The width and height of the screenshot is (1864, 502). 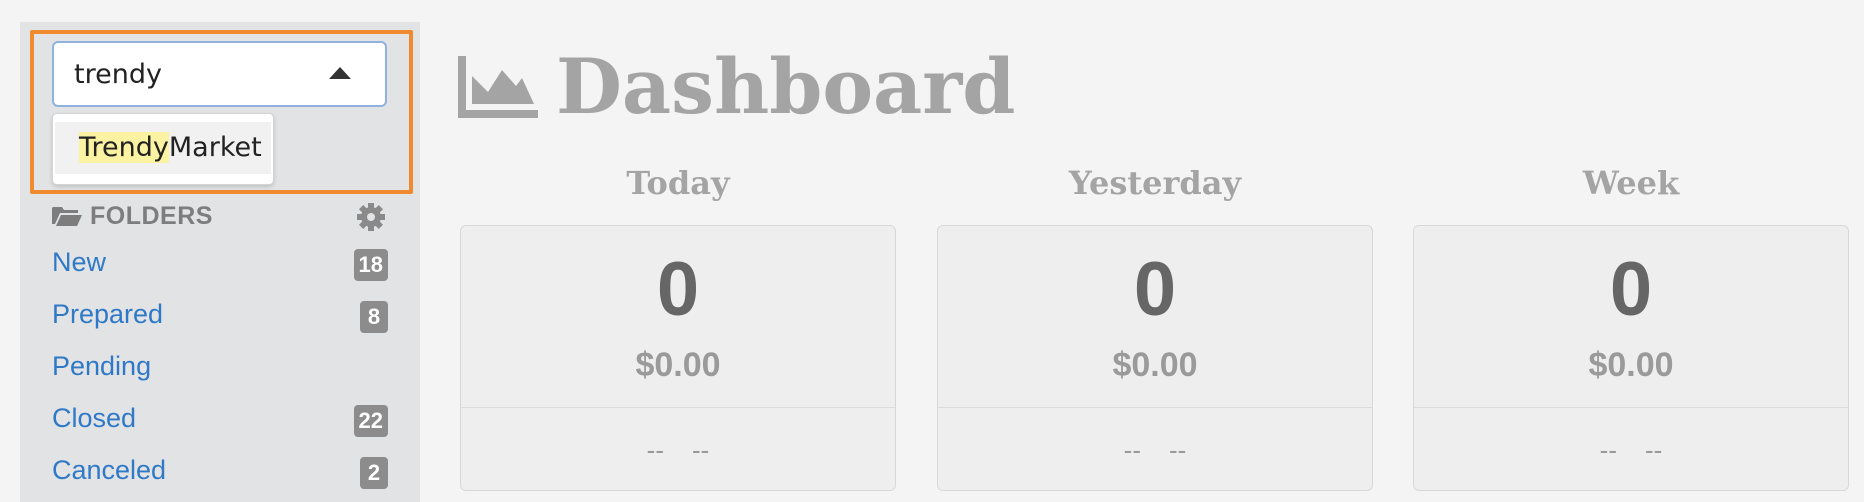 What do you see at coordinates (94, 418) in the screenshot?
I see `folder-label: Closed` at bounding box center [94, 418].